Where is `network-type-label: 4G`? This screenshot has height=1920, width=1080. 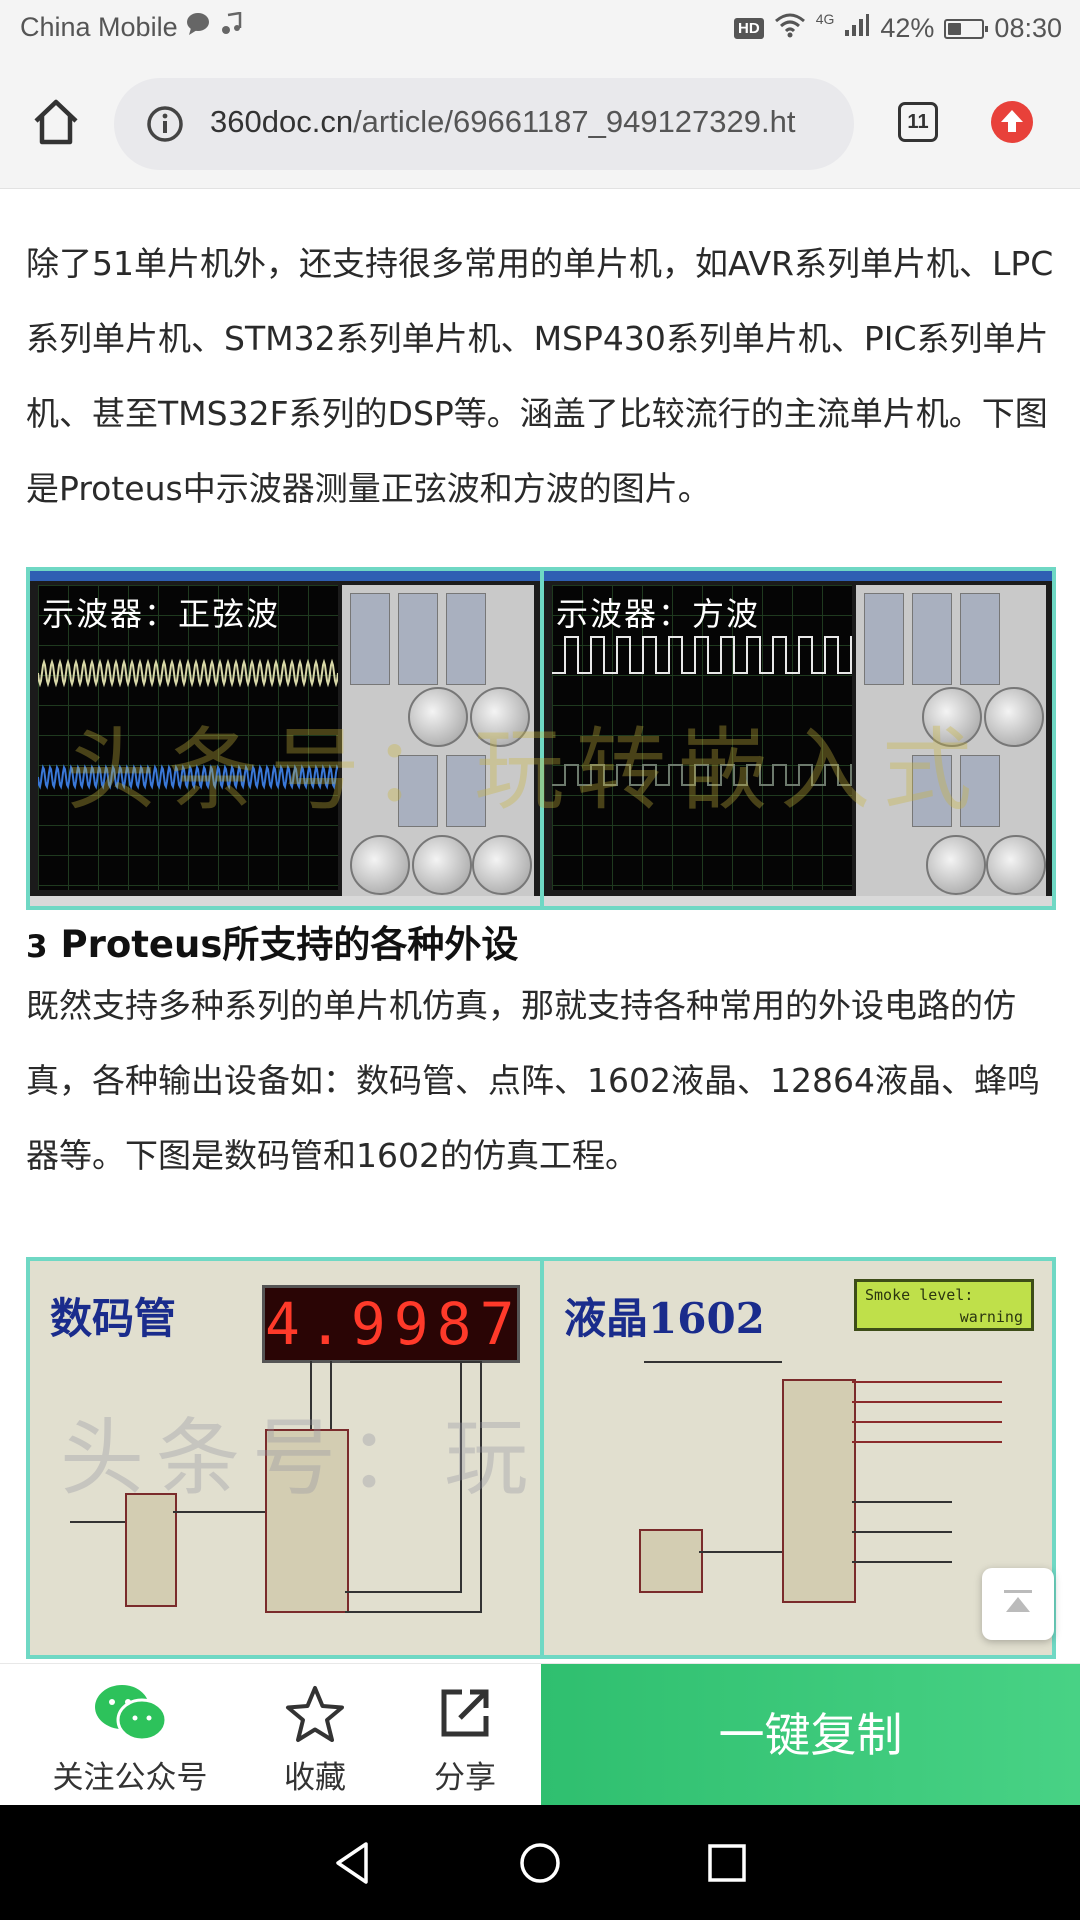 network-type-label: 4G is located at coordinates (825, 18).